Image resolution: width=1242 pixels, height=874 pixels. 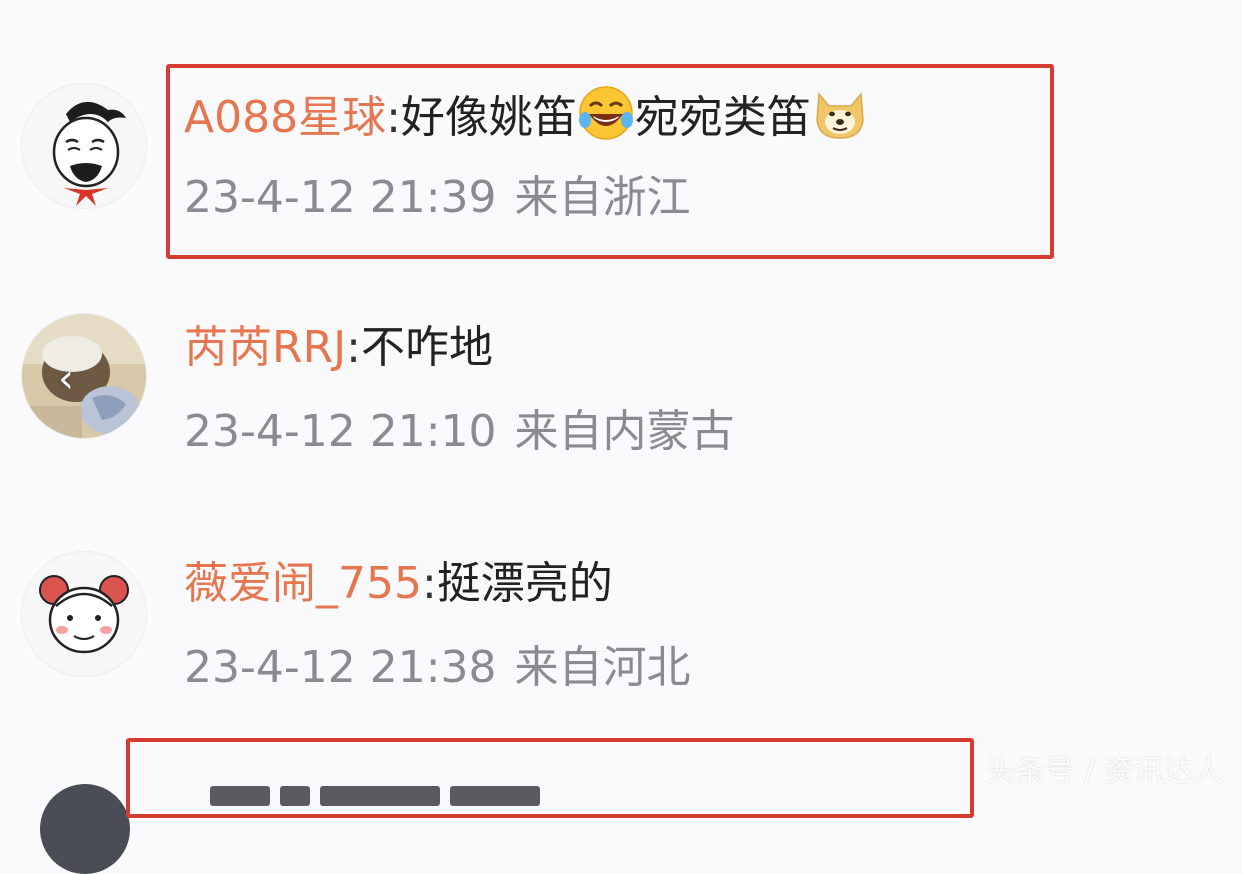 I want to click on highlight-box, so click(x=550, y=778).